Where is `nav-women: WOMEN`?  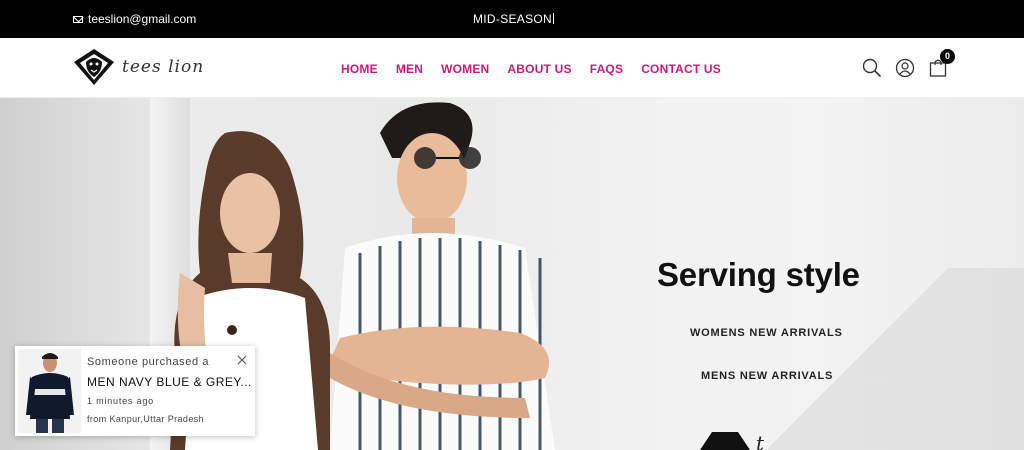
nav-women: WOMEN is located at coordinates (465, 69).